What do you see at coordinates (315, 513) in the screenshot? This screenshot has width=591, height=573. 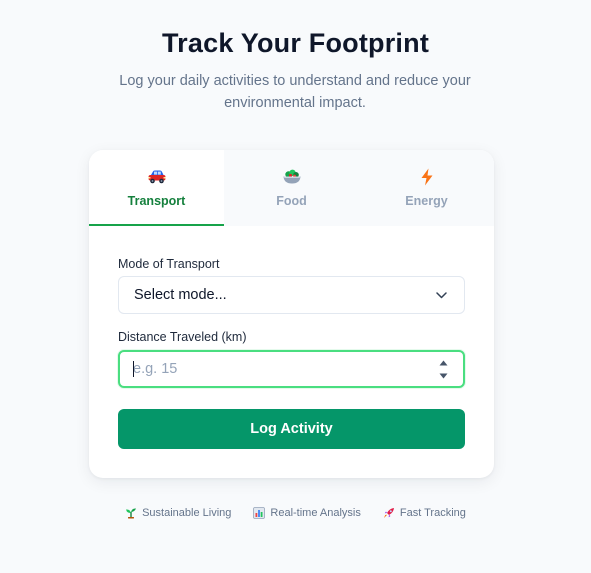 I see `feature-label: Real-time Analysis` at bounding box center [315, 513].